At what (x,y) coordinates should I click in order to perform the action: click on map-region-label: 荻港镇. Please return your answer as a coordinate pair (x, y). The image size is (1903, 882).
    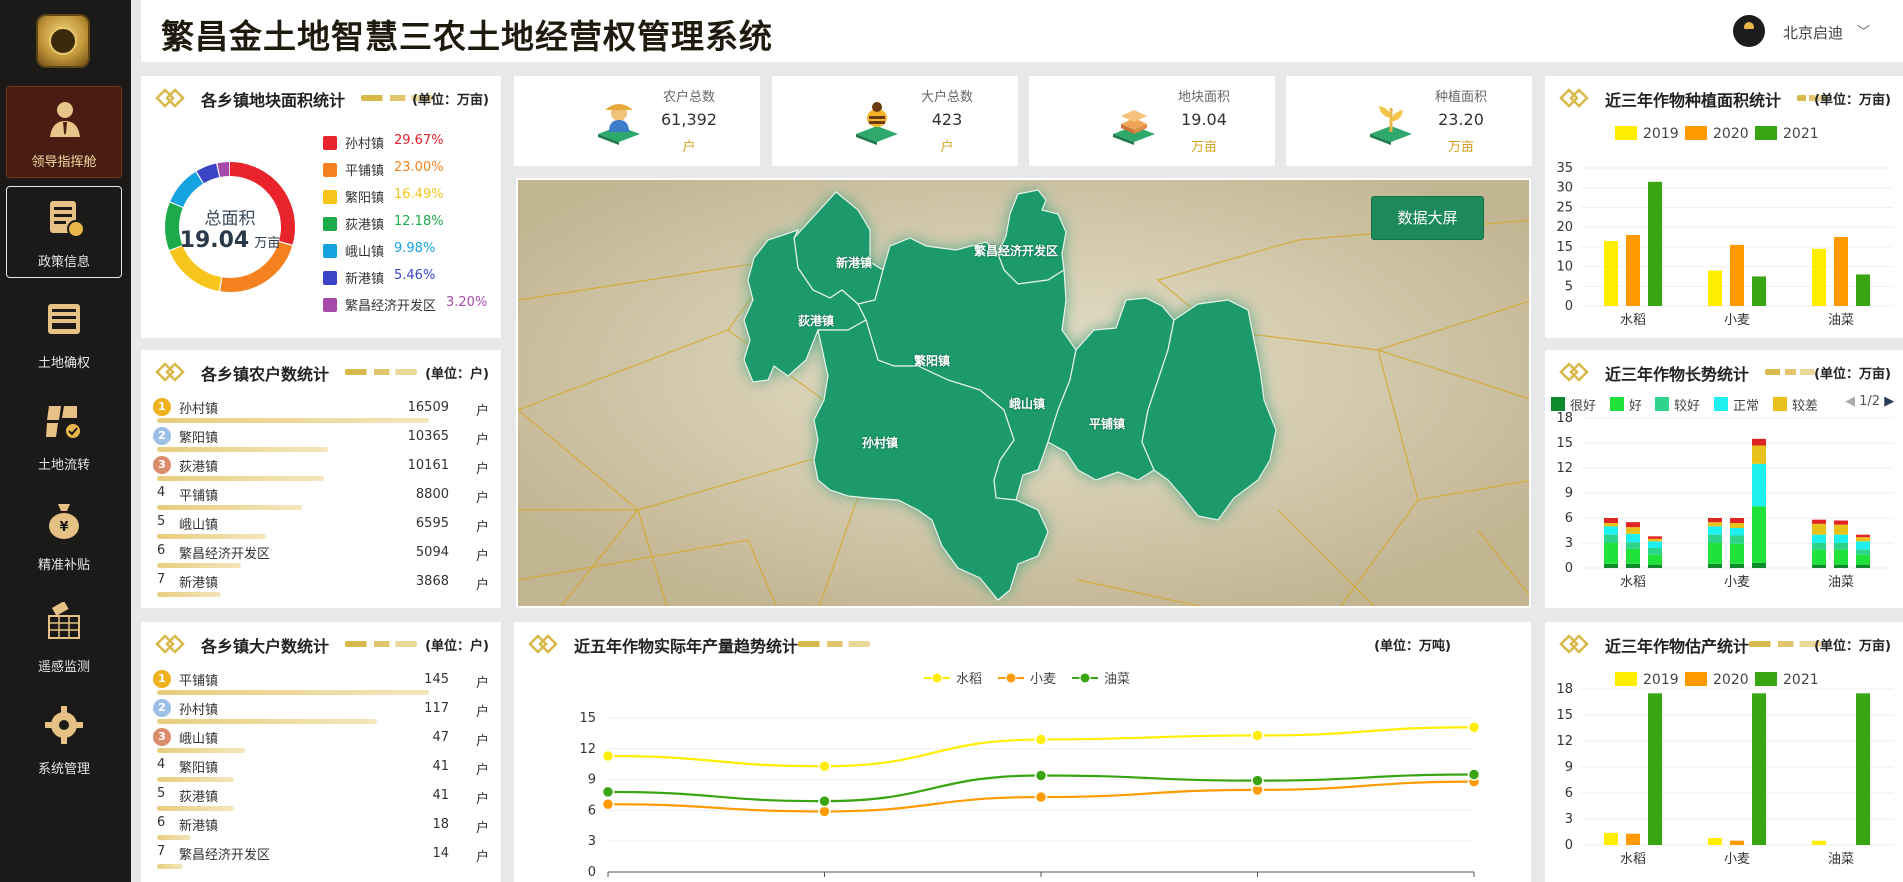
    Looking at the image, I should click on (816, 320).